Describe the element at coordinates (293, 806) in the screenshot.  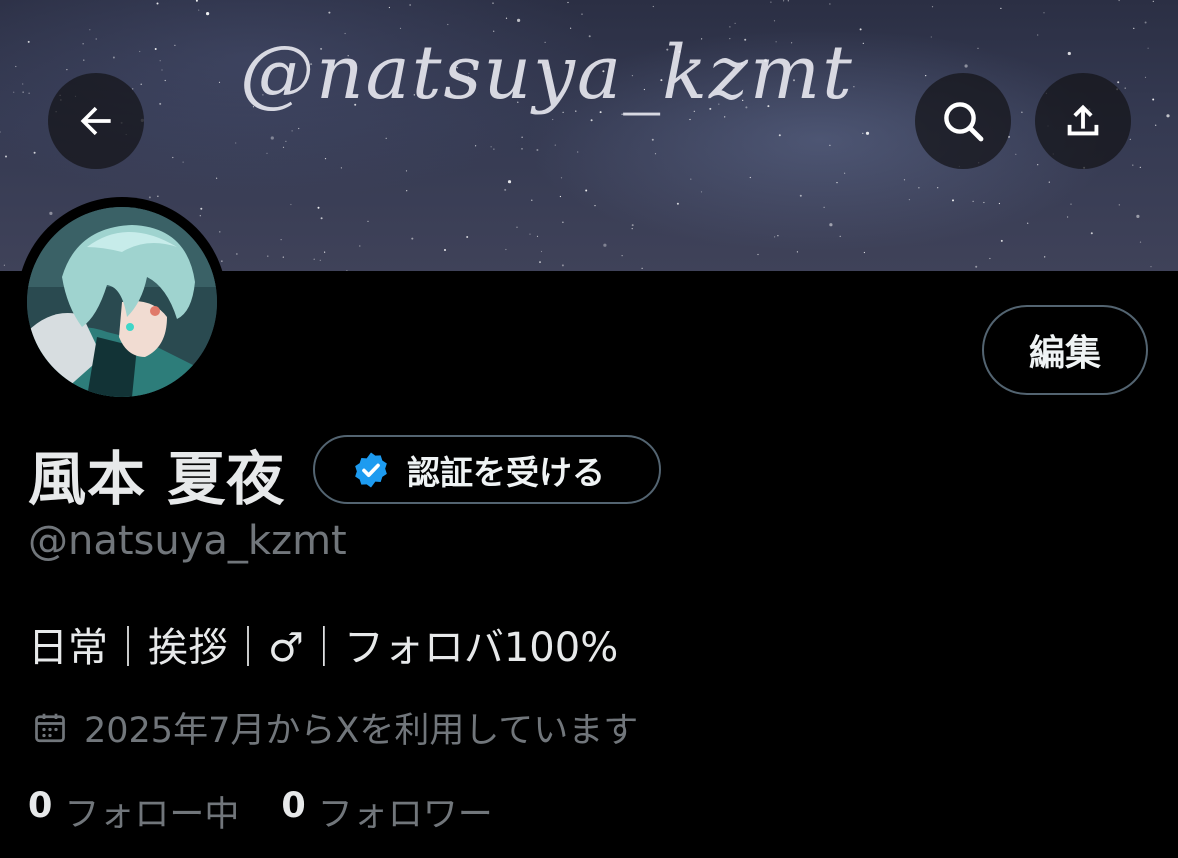
I see `followers-count: 0` at that location.